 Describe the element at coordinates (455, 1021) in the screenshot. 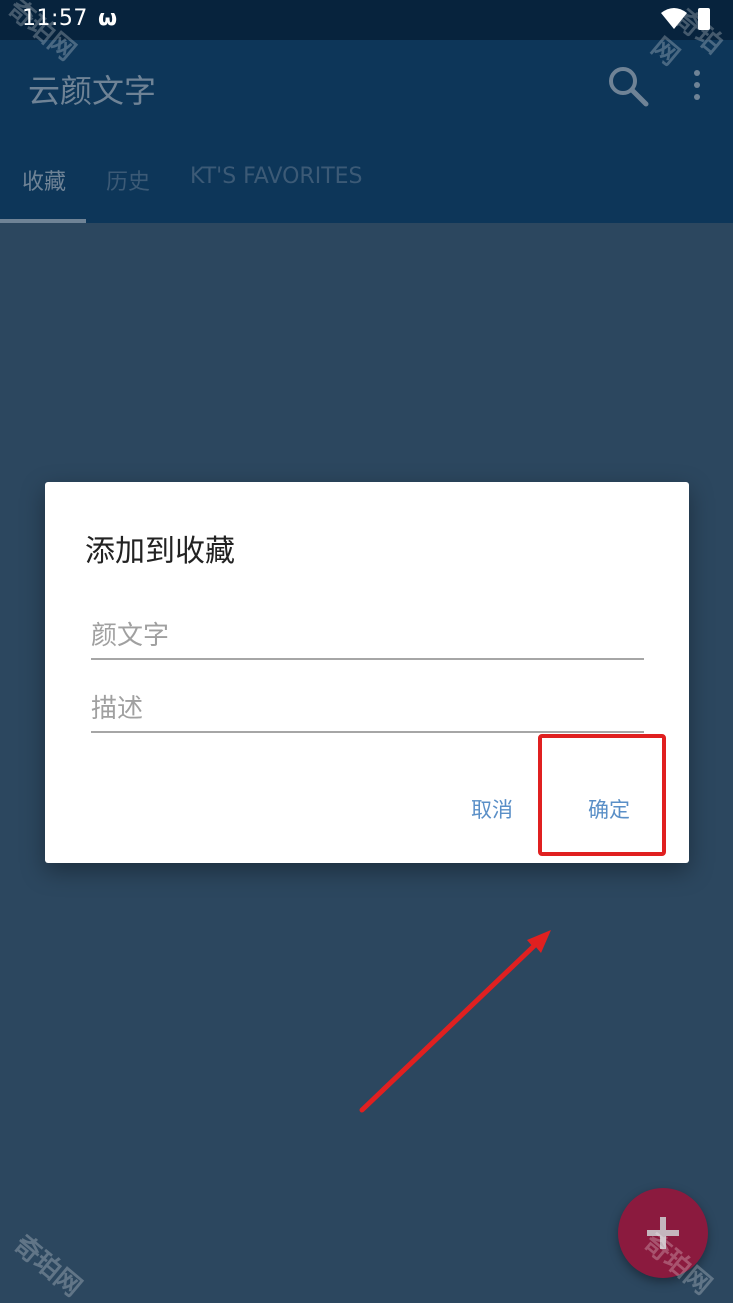

I see `annotation-arrow` at that location.